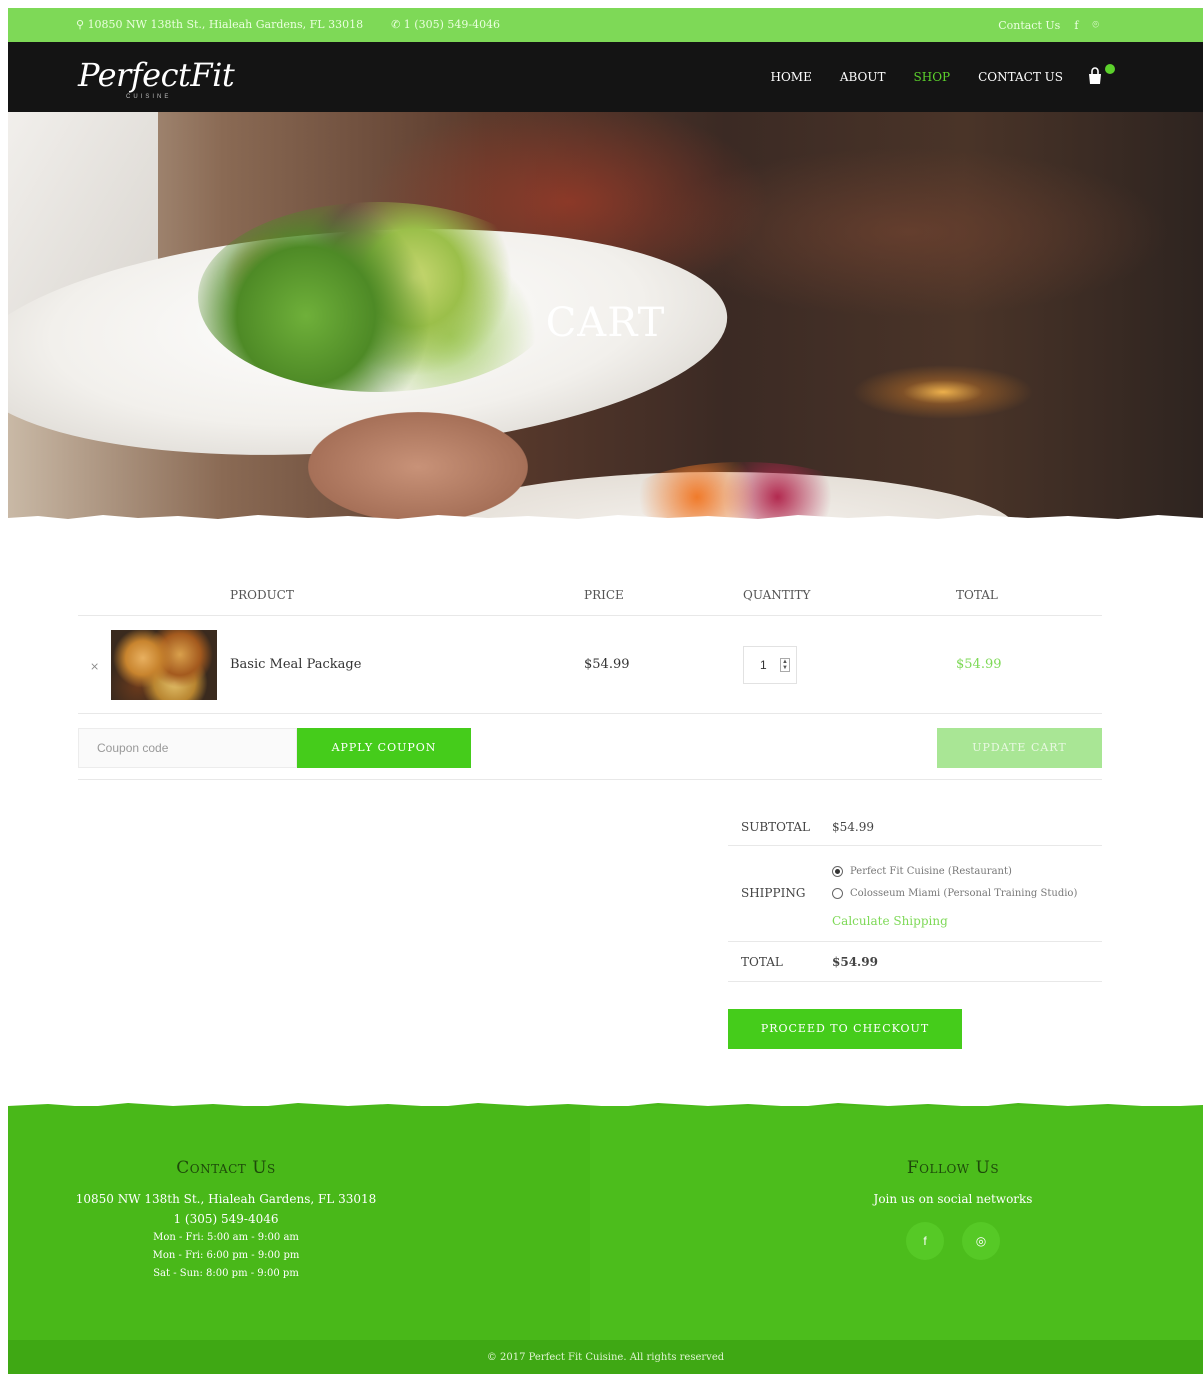 Image resolution: width=1203 pixels, height=1374 pixels. What do you see at coordinates (931, 871) in the screenshot?
I see `shipping-option-label: Perfect Fit Cuisine (Restaurant)` at bounding box center [931, 871].